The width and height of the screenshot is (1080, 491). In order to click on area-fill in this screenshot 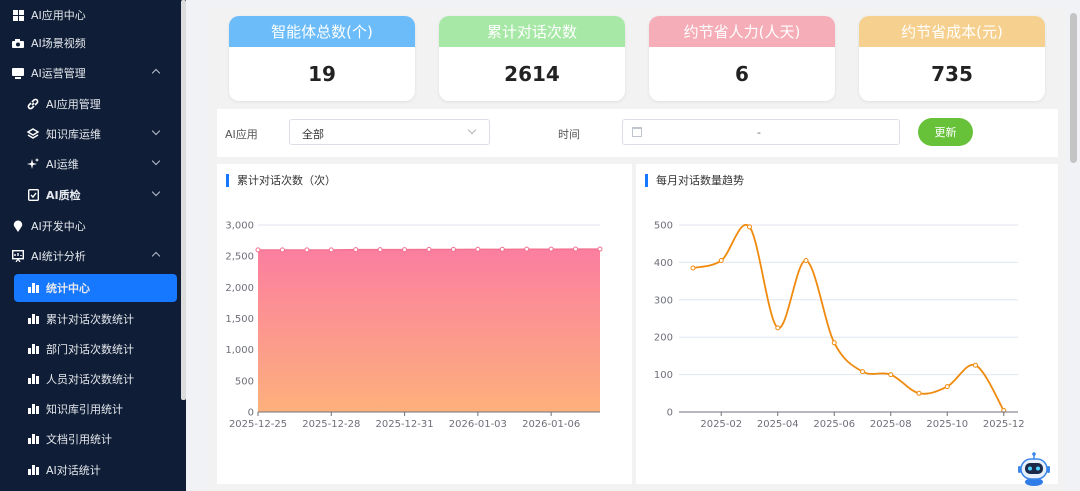, I will do `click(429, 330)`.